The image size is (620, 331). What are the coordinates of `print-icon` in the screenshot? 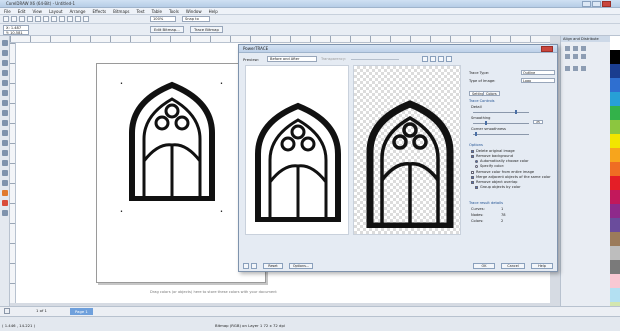 It's located at (30, 19).